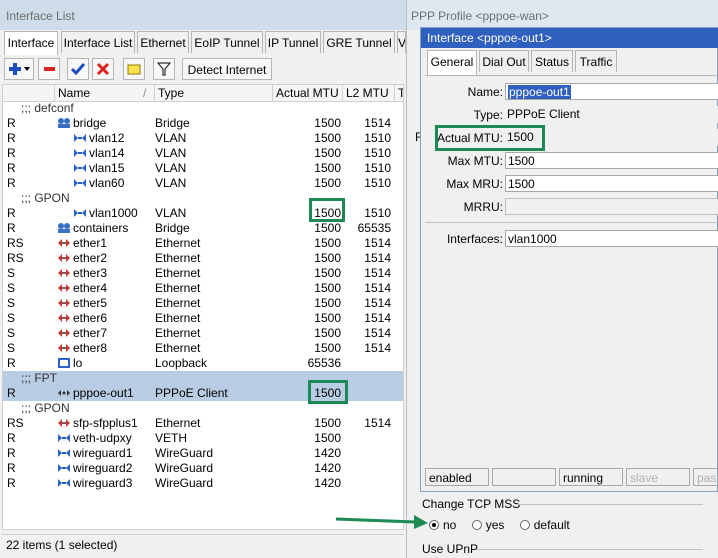 The width and height of the screenshot is (718, 558). I want to click on table-row: Rvlan1000 VLAN 1500 1510, so click(203, 213).